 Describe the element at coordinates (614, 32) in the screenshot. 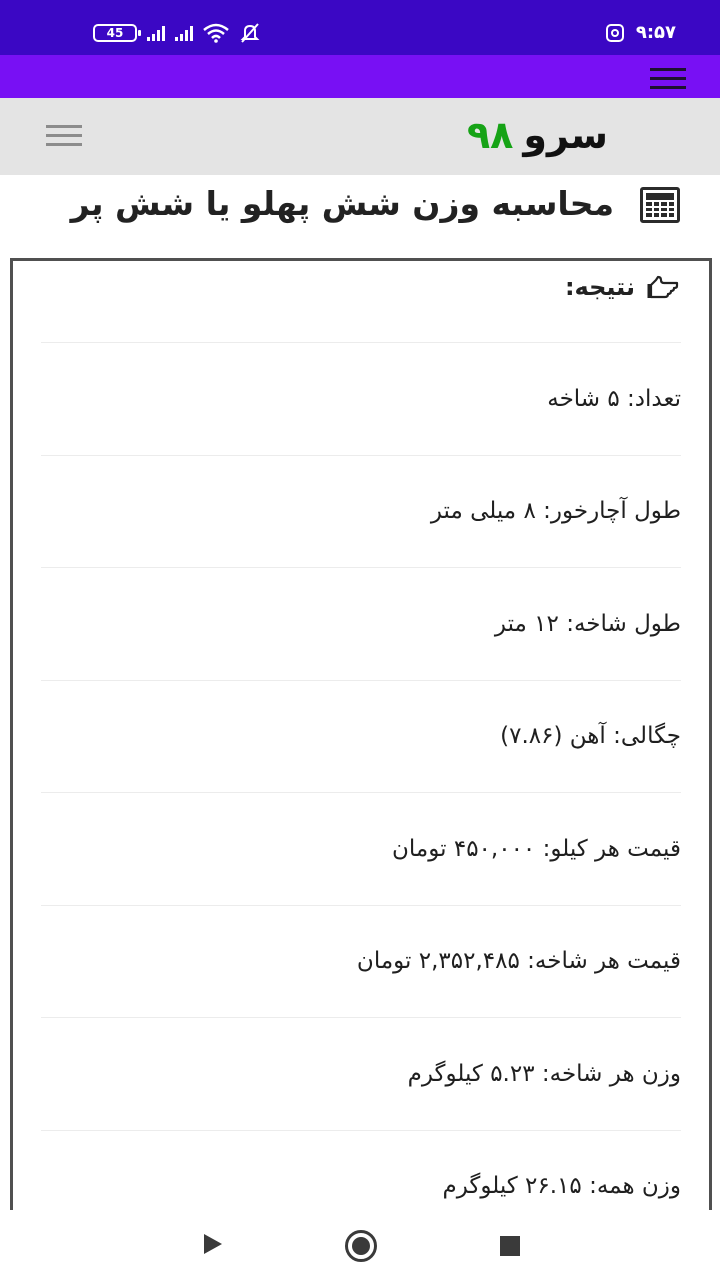

I see `instagram-icon` at that location.